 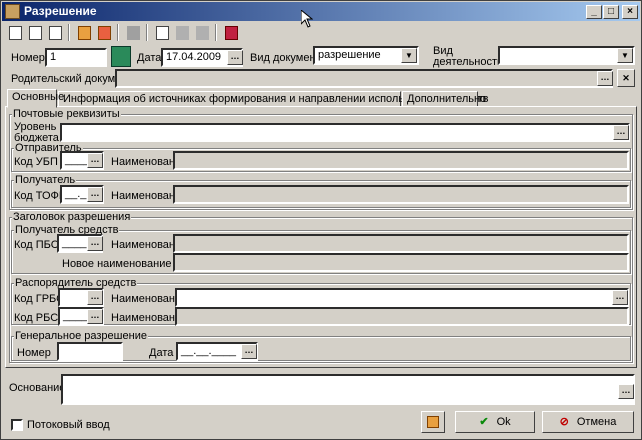 What do you see at coordinates (28, 58) in the screenshot?
I see `number-label: Номер` at bounding box center [28, 58].